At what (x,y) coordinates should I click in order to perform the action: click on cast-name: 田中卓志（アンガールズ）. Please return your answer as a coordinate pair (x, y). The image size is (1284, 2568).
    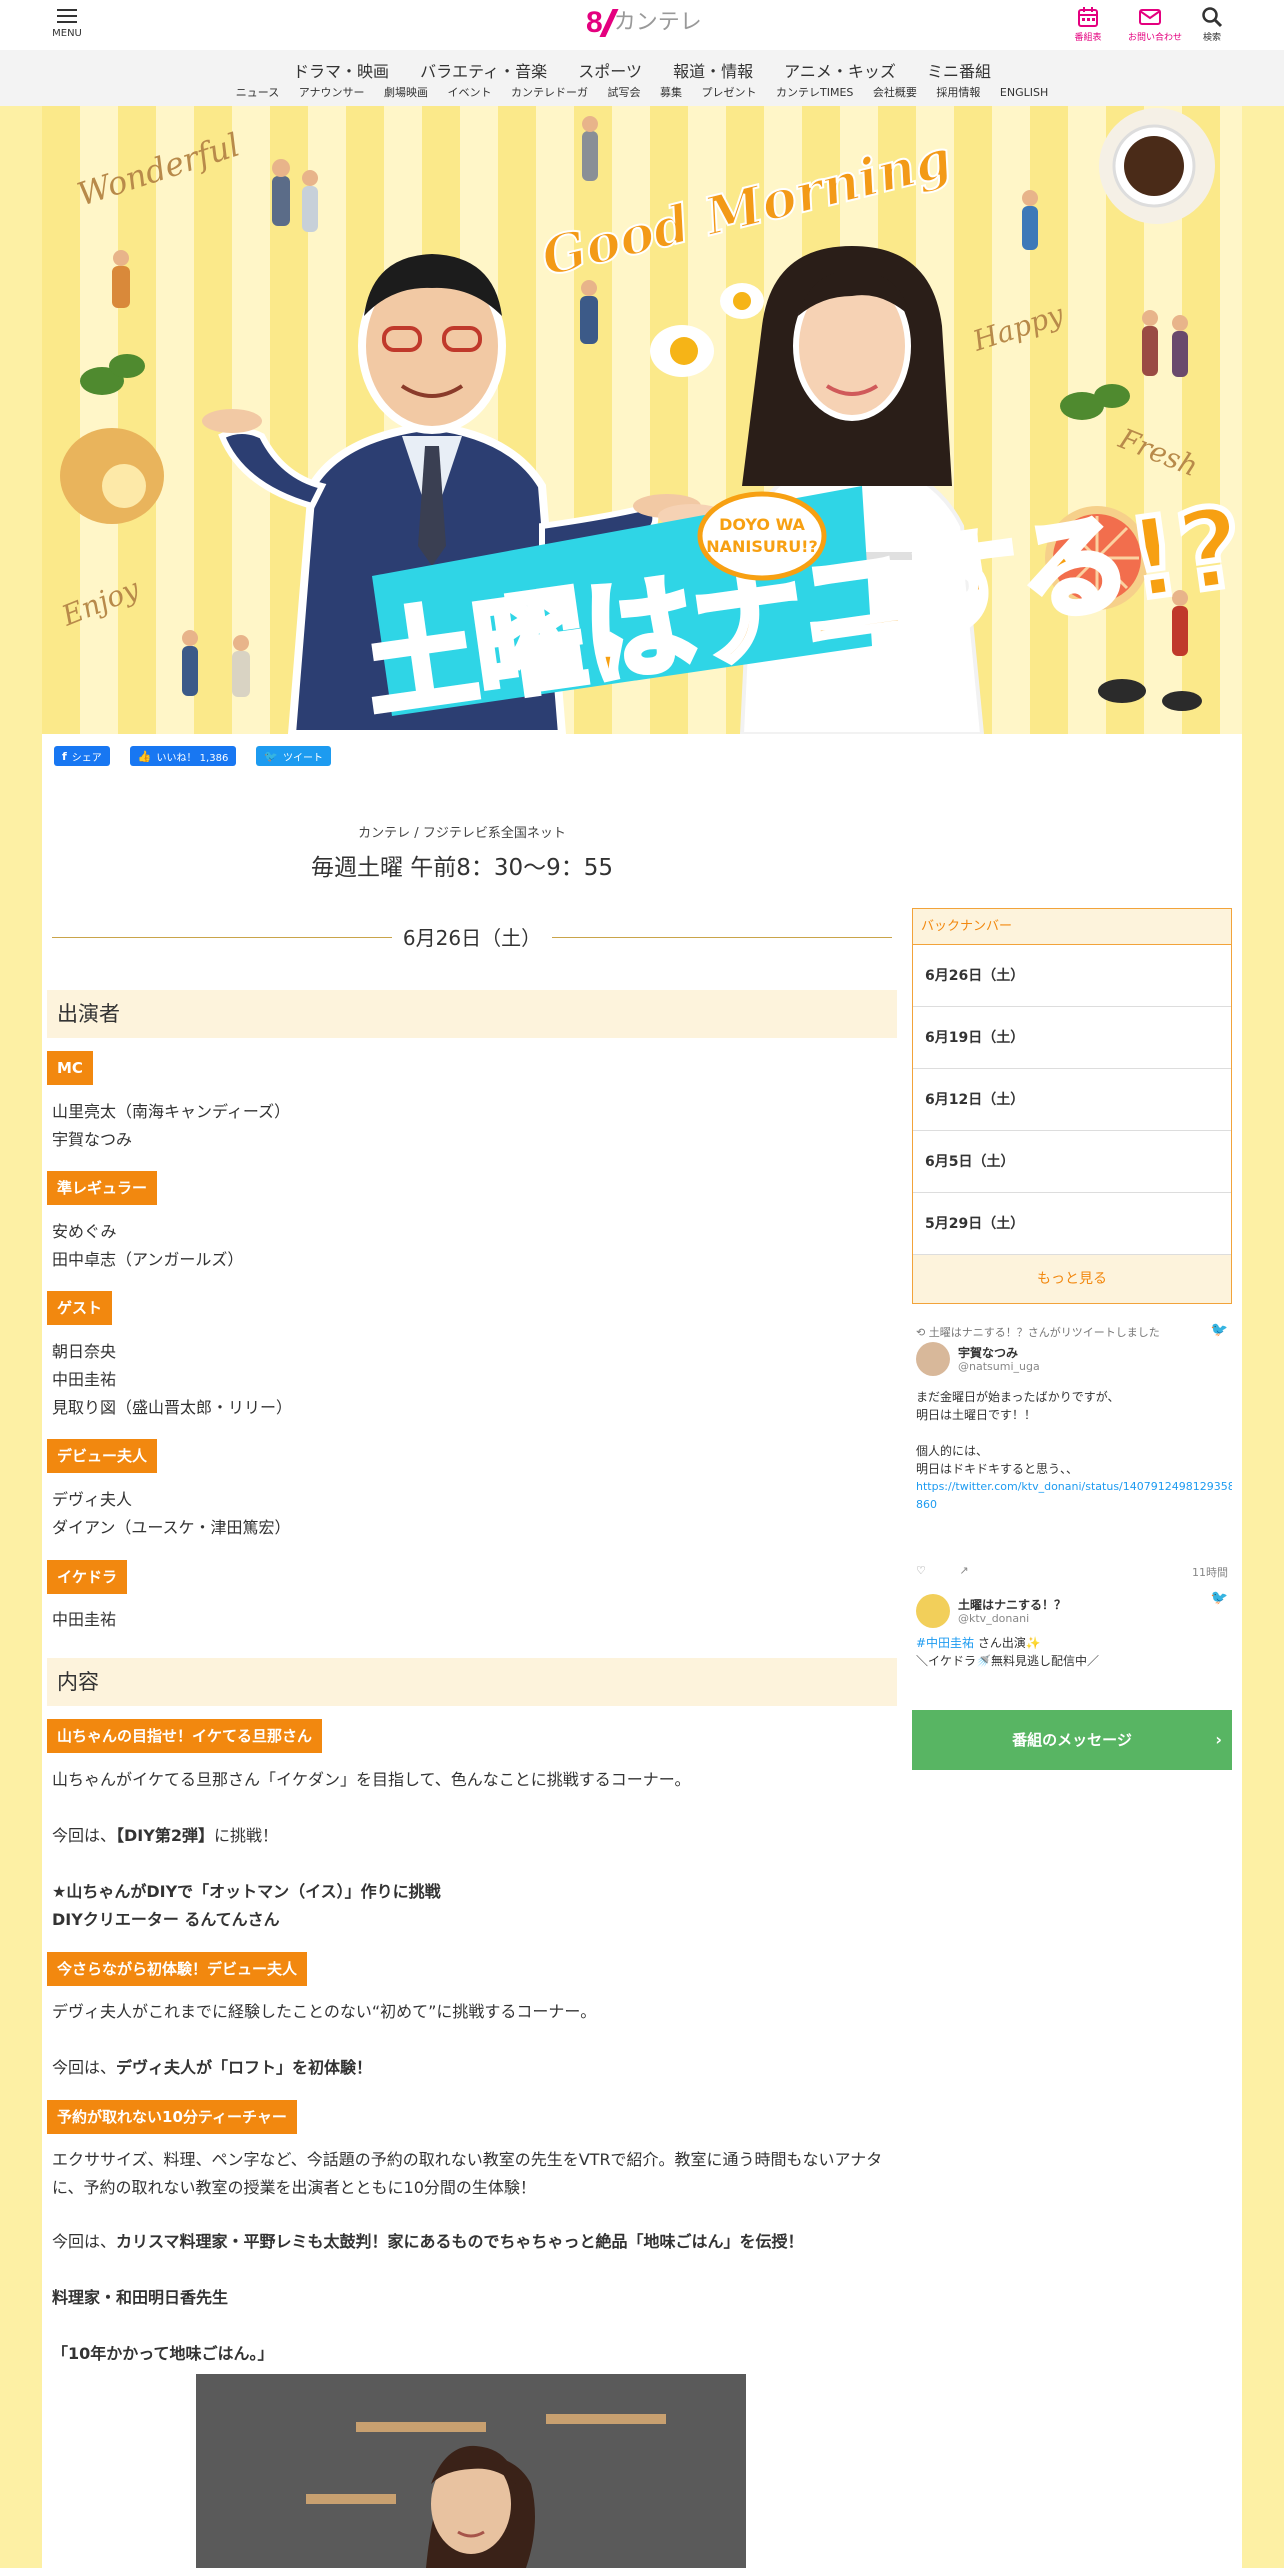
    Looking at the image, I should click on (148, 1259).